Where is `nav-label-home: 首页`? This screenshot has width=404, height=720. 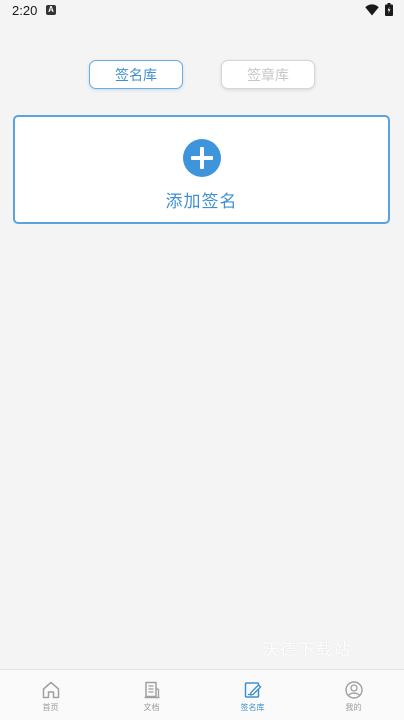 nav-label-home: 首页 is located at coordinates (50, 707).